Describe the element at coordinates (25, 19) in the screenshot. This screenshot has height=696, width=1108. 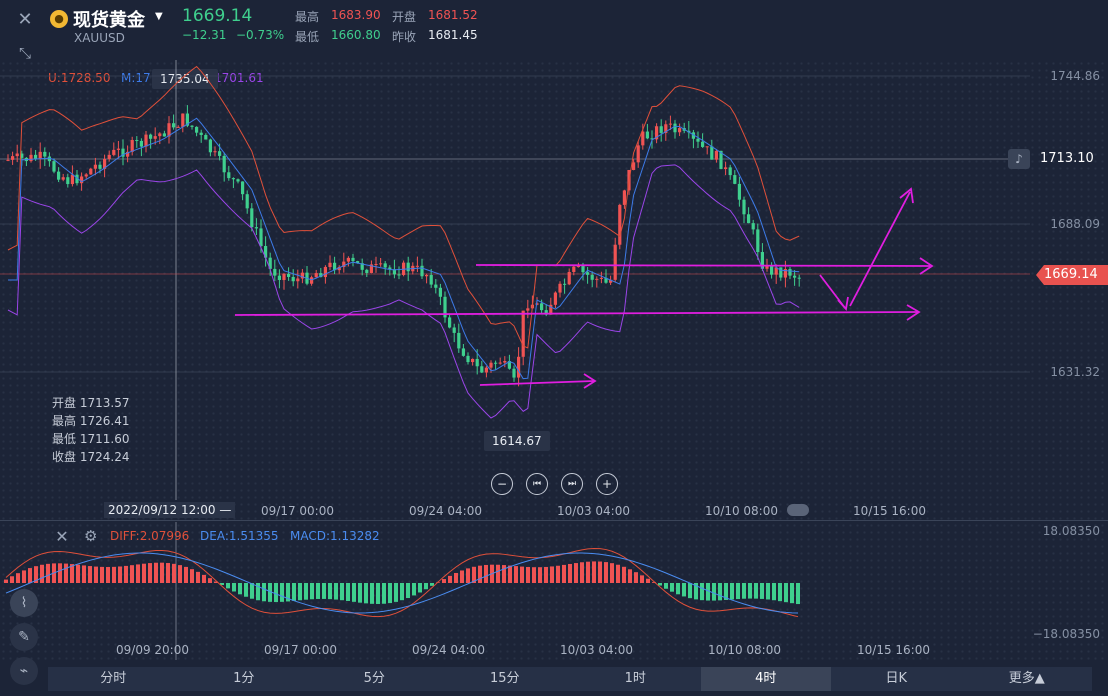
I see `close-button: ✕` at that location.